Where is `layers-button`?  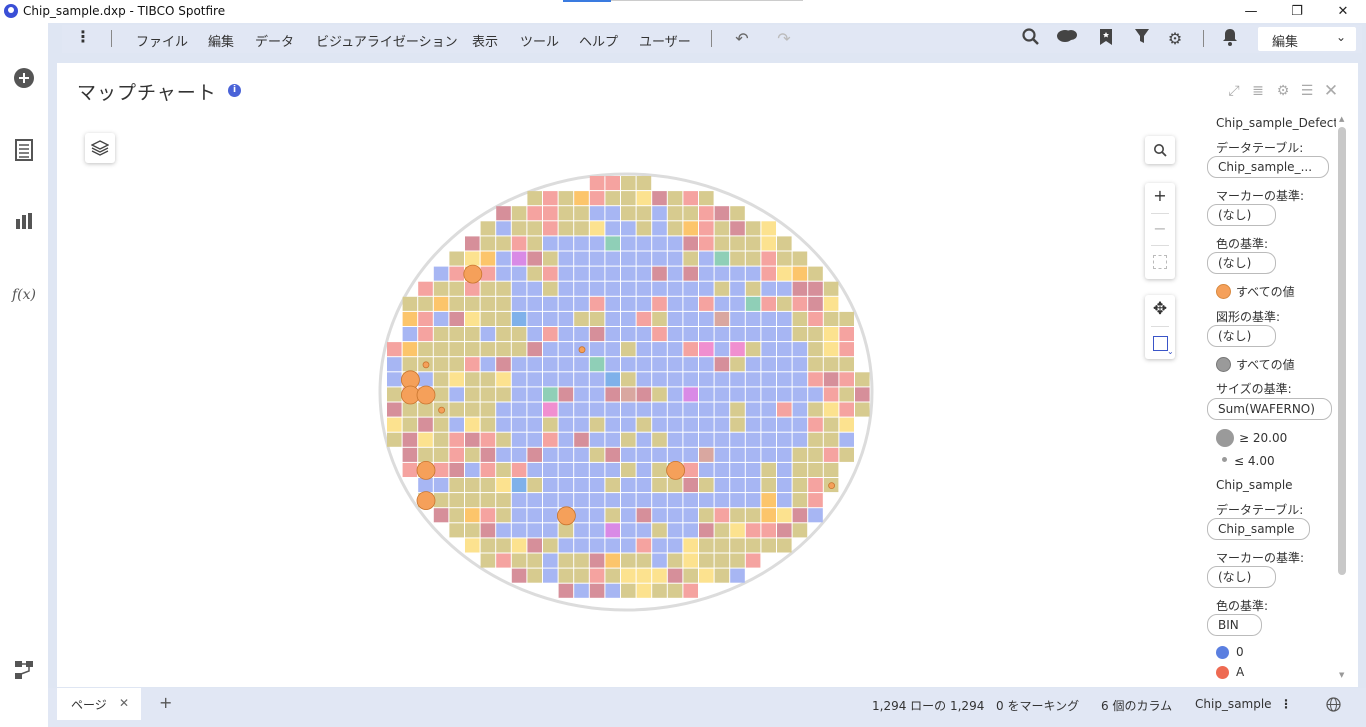 layers-button is located at coordinates (100, 148).